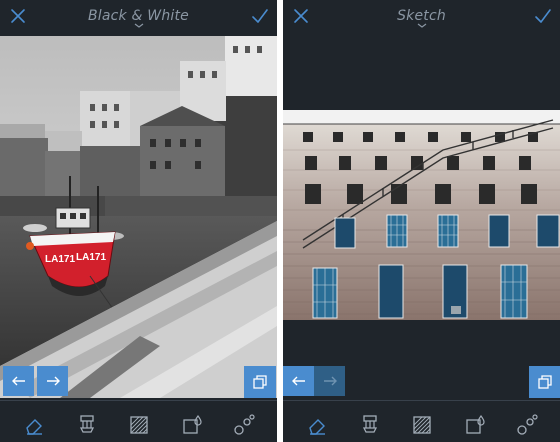 The image size is (560, 442). I want to click on filter-title: Black & White, so click(138, 16).